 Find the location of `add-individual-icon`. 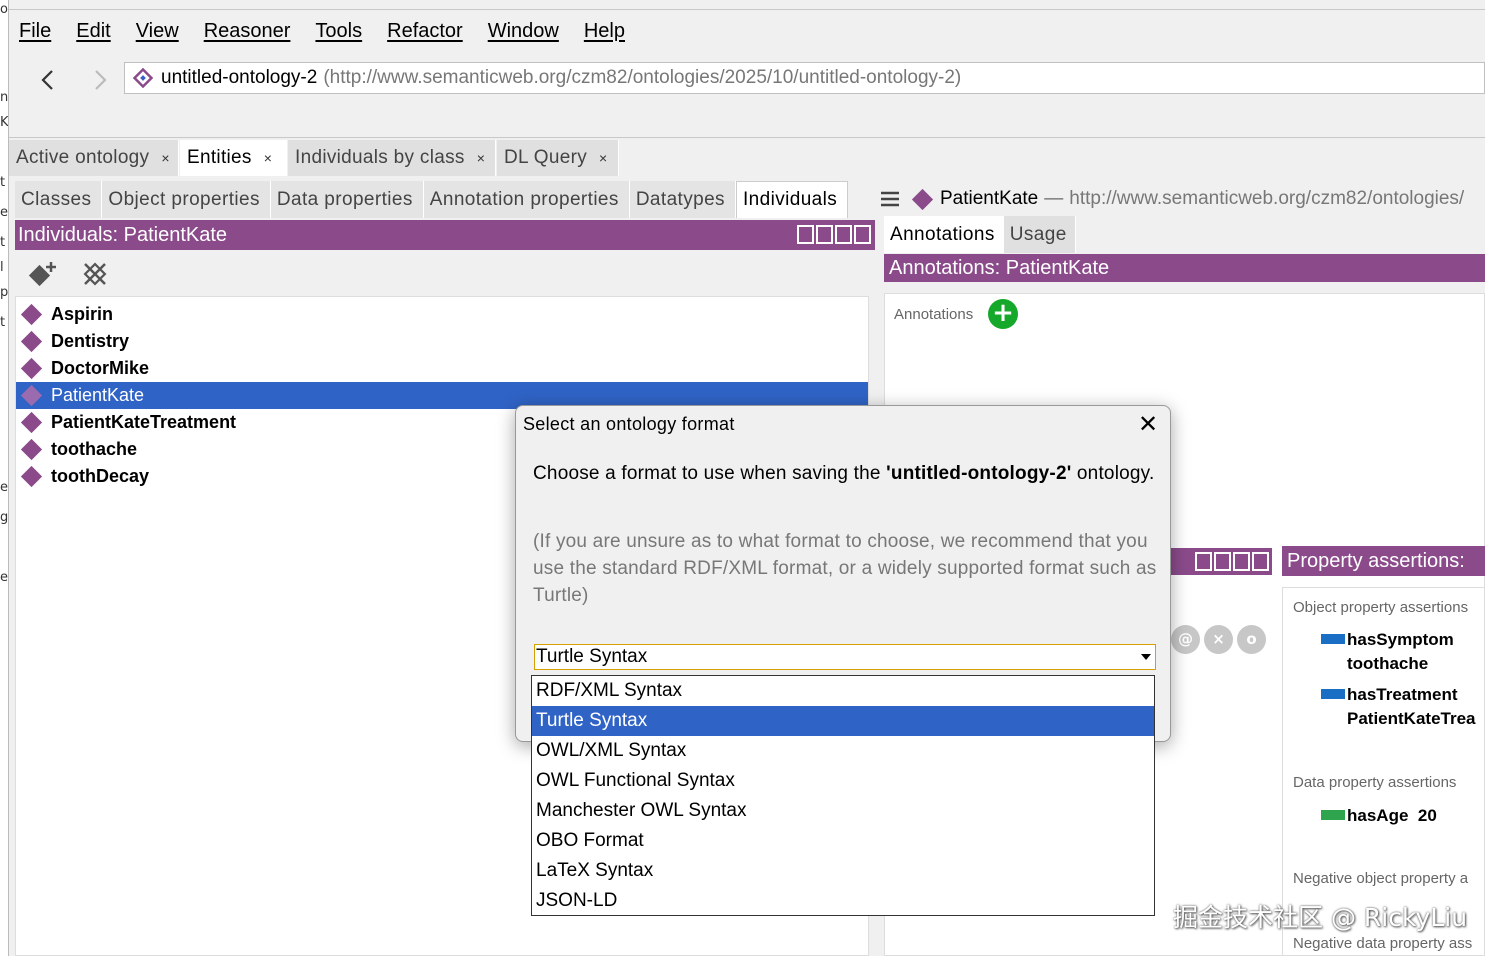

add-individual-icon is located at coordinates (44, 274).